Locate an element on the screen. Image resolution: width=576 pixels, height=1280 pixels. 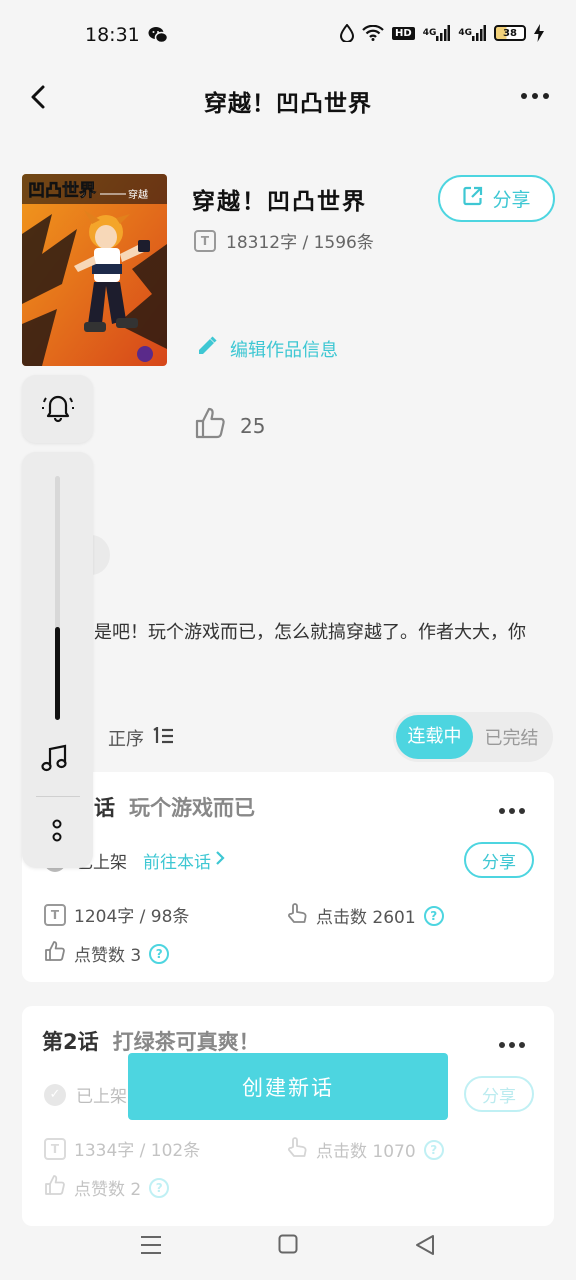
home-icon is located at coordinates (288, 1244).